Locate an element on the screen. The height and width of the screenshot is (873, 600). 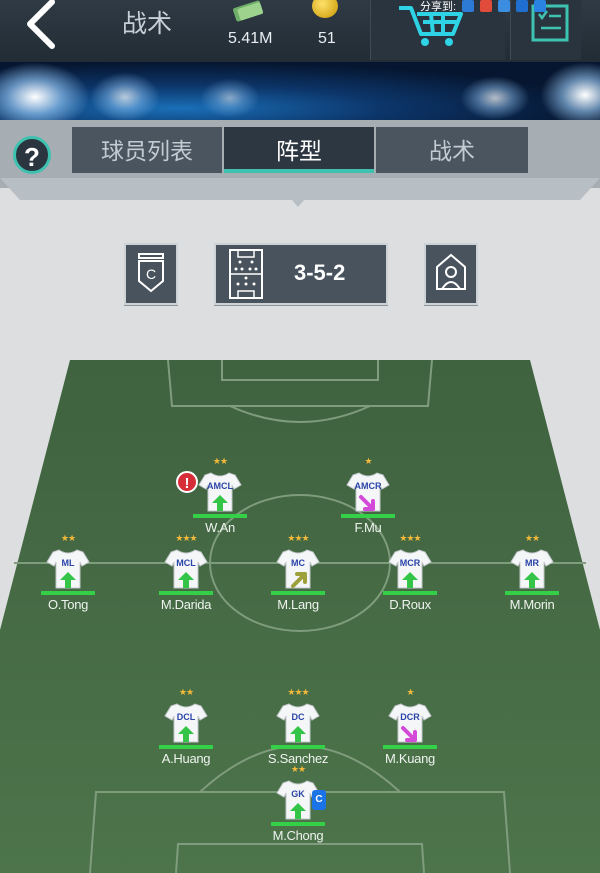
coin-value: 51 is located at coordinates (327, 38).